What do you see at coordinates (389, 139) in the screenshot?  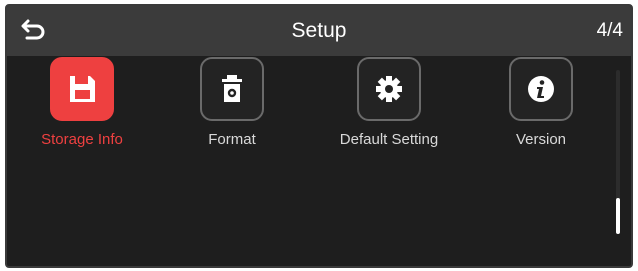 I see `default-setting-label: Default Setting` at bounding box center [389, 139].